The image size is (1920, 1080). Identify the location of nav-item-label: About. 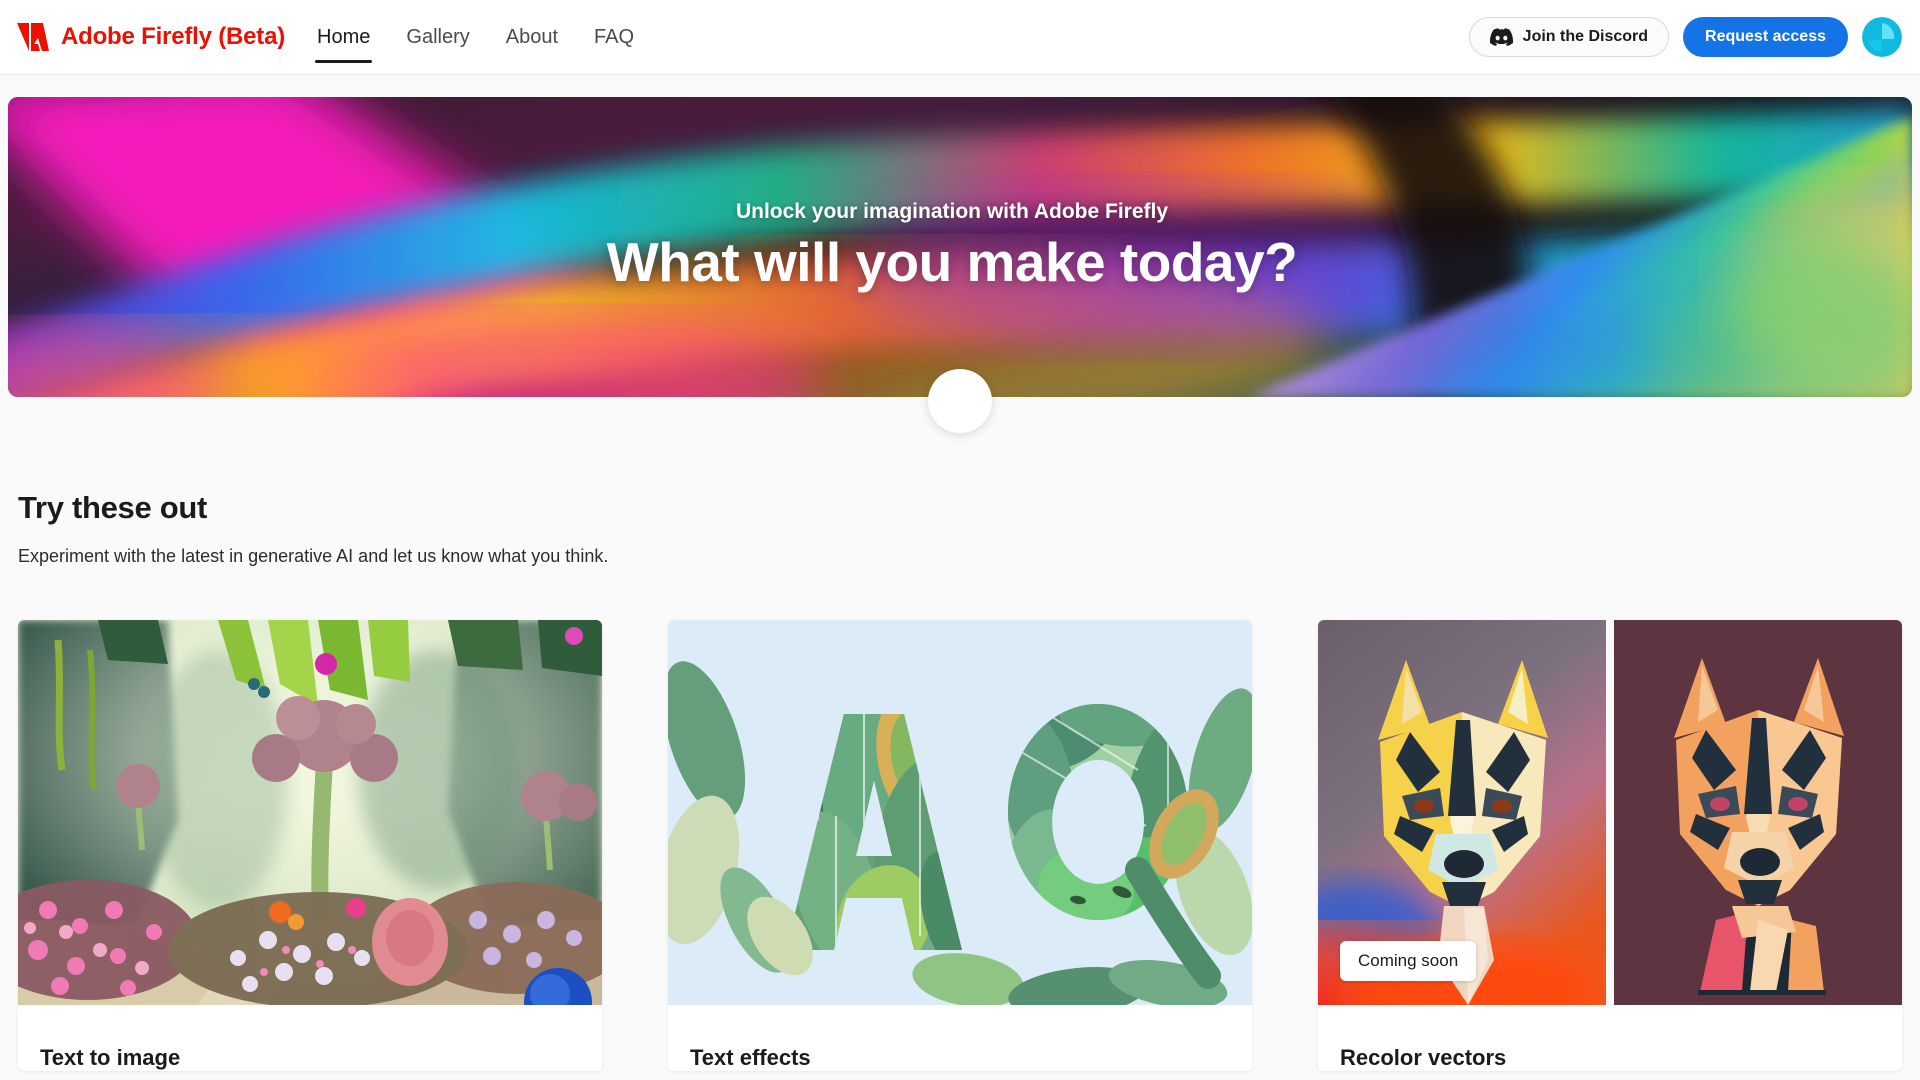
(532, 36).